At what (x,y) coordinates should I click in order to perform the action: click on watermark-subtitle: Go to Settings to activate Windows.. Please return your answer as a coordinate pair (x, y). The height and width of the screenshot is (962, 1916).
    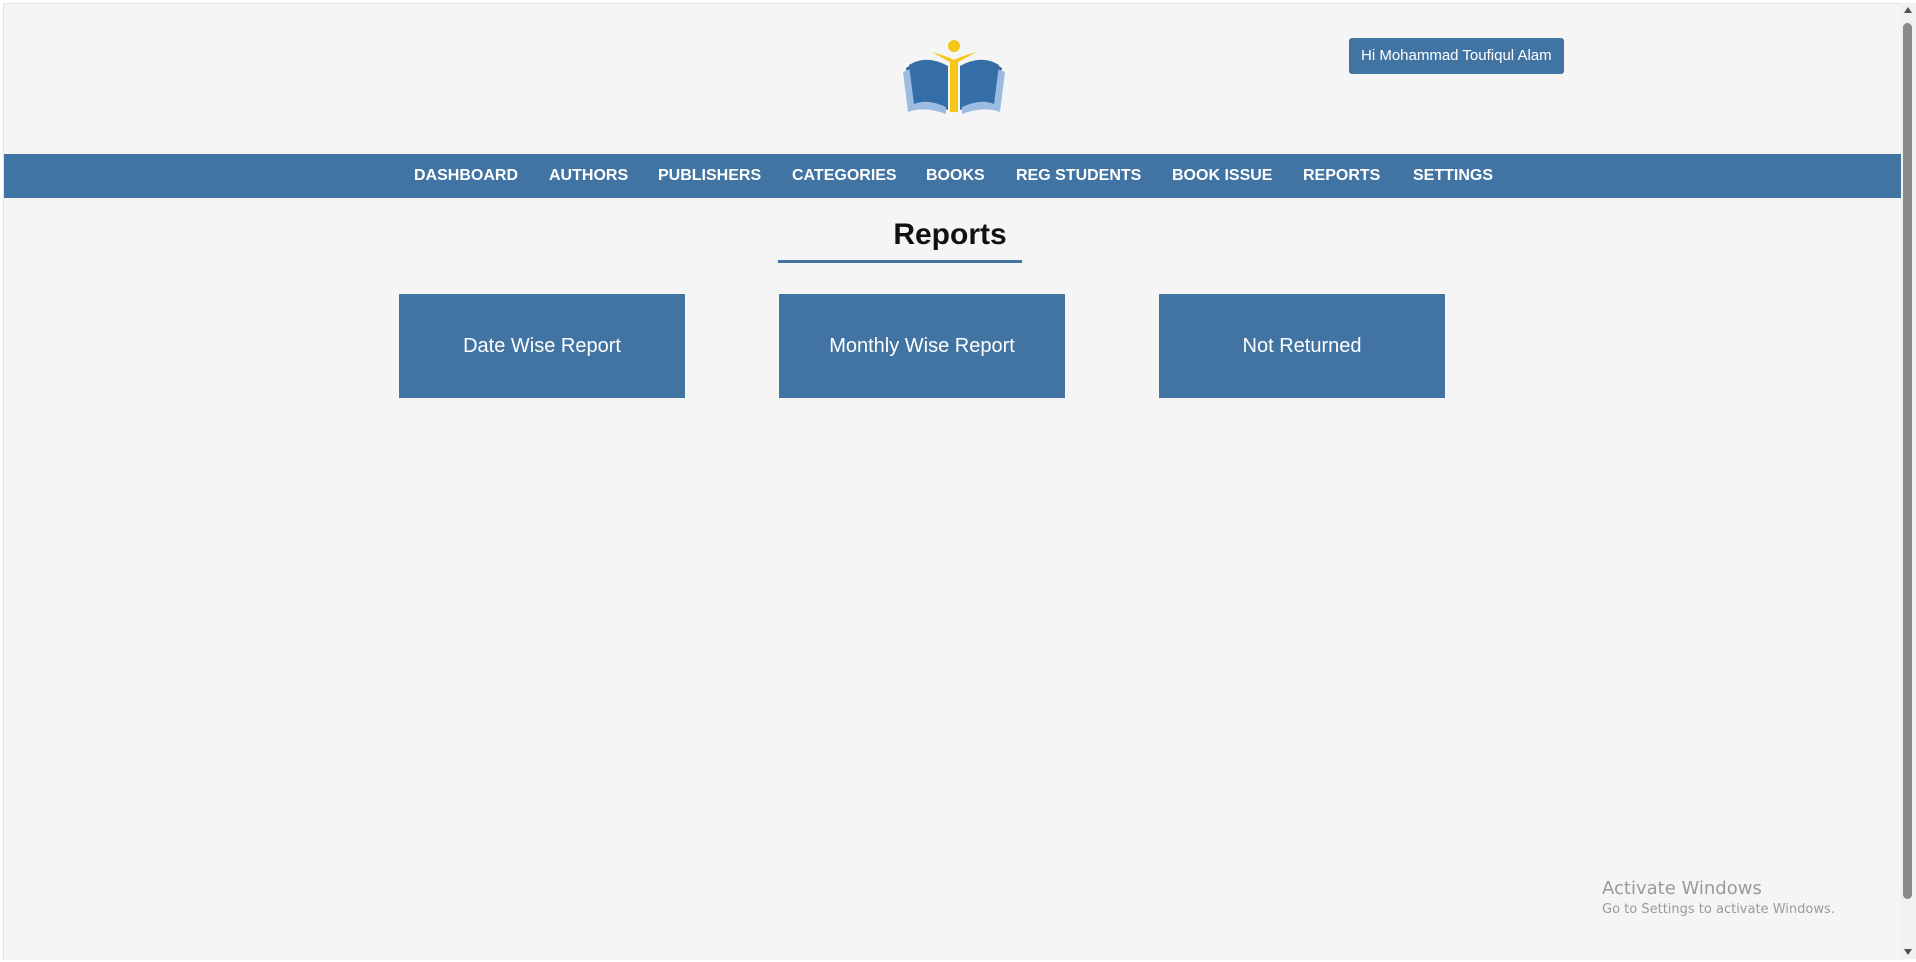
    Looking at the image, I should click on (1718, 909).